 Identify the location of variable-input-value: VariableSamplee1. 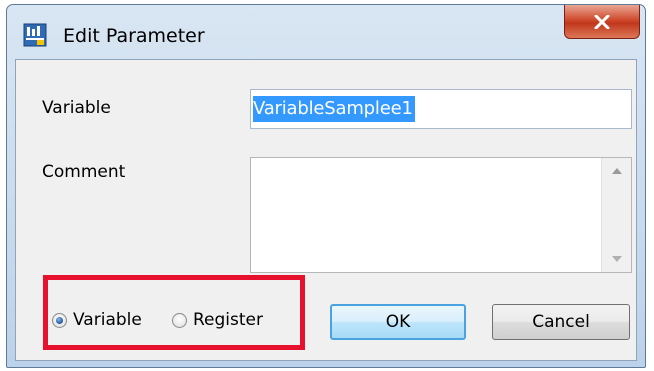
(334, 109).